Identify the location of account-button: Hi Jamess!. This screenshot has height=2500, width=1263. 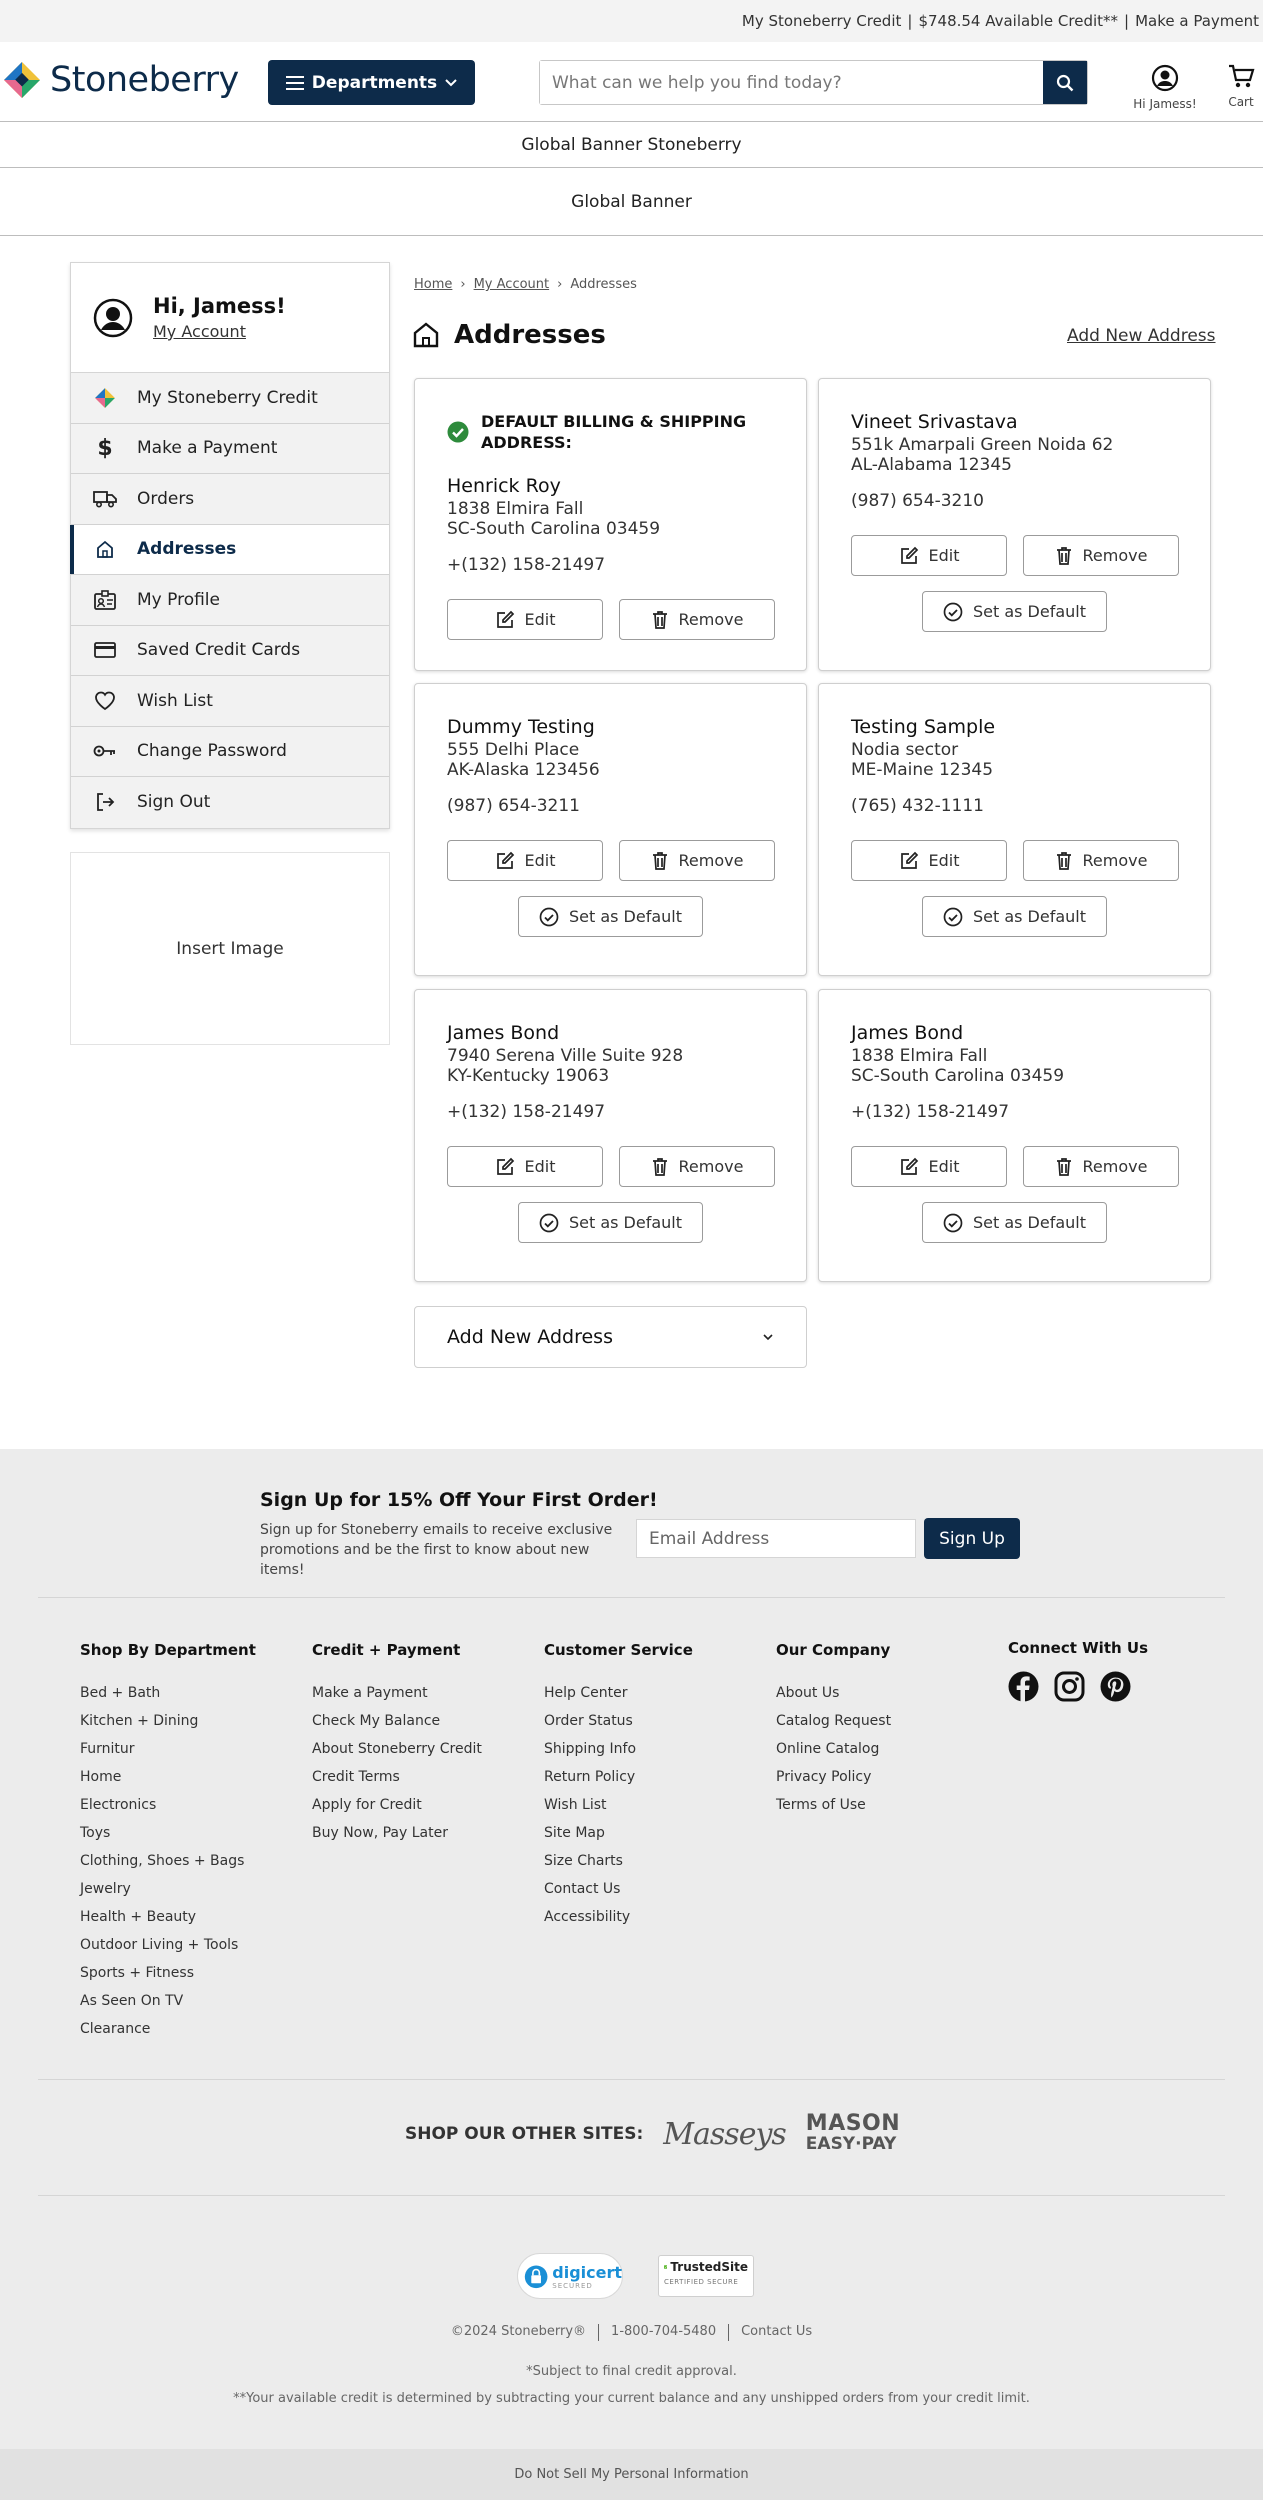
(1165, 85).